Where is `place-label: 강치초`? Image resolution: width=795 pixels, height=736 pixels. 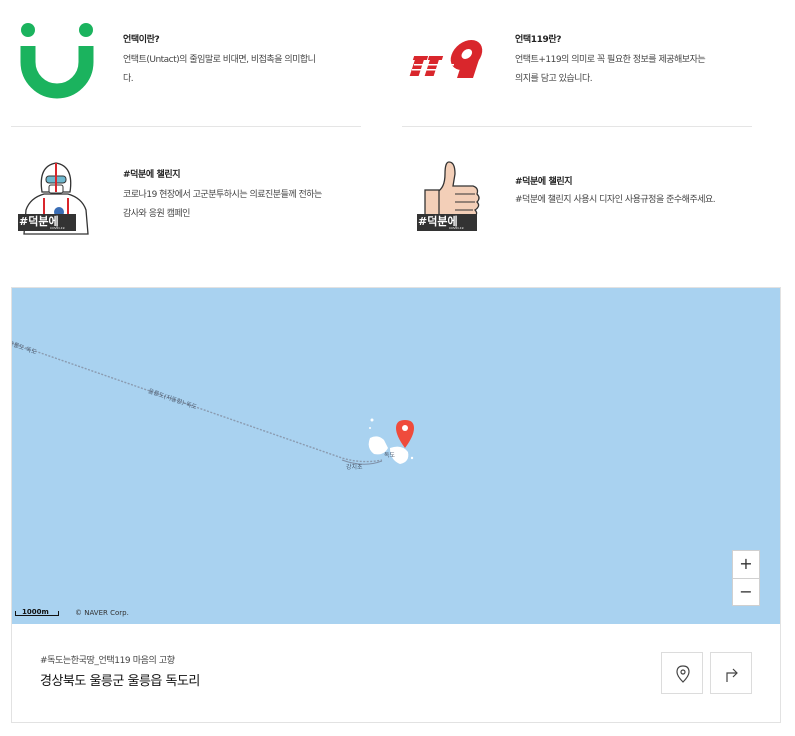
place-label: 강치초 is located at coordinates (354, 467).